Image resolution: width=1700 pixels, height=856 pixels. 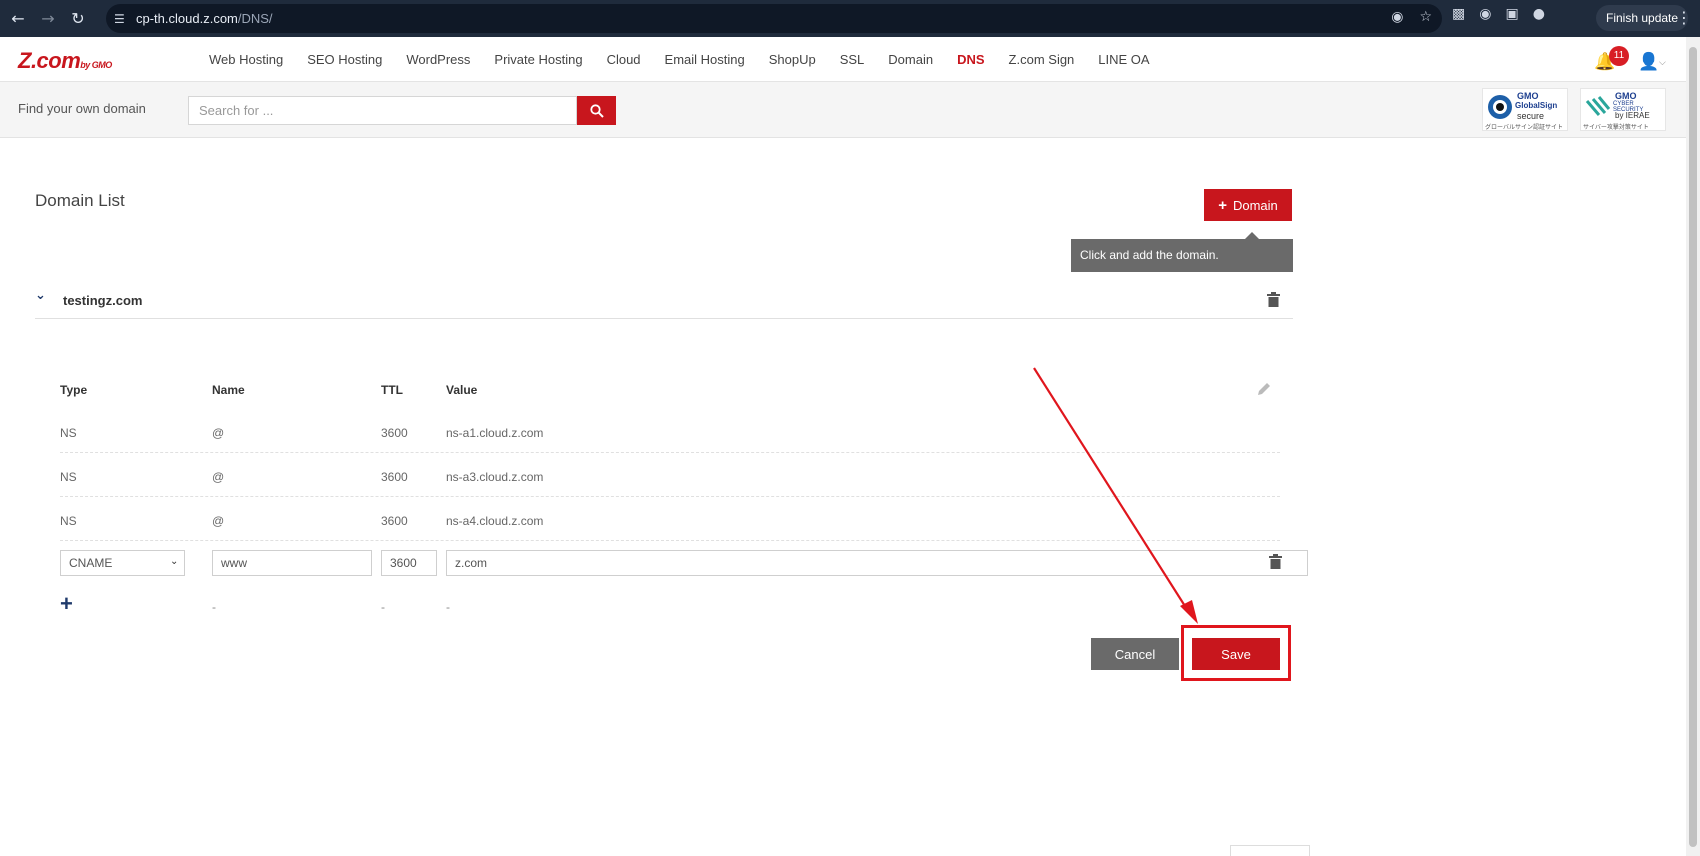 I want to click on scrollbar-thumb, so click(x=1693, y=447).